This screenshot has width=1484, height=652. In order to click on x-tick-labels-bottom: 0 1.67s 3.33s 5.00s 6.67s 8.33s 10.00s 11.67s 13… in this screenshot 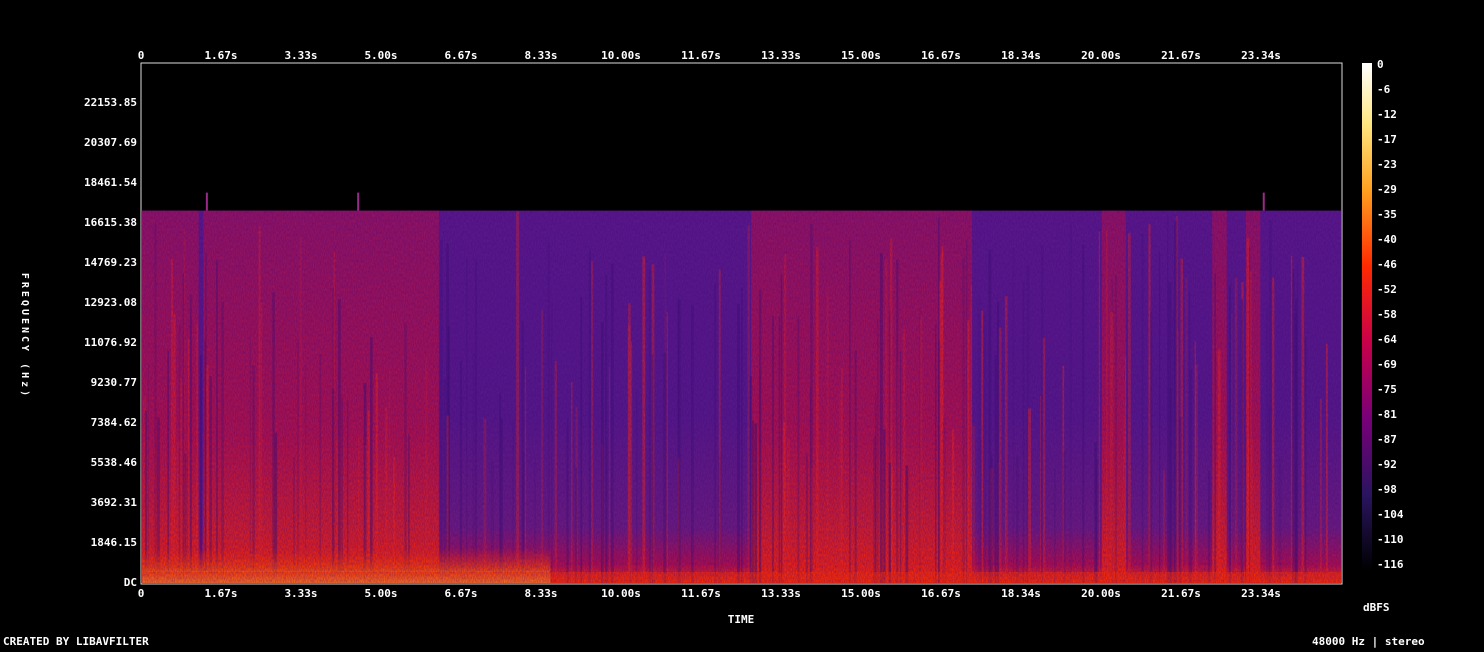, I will do `click(709, 593)`.